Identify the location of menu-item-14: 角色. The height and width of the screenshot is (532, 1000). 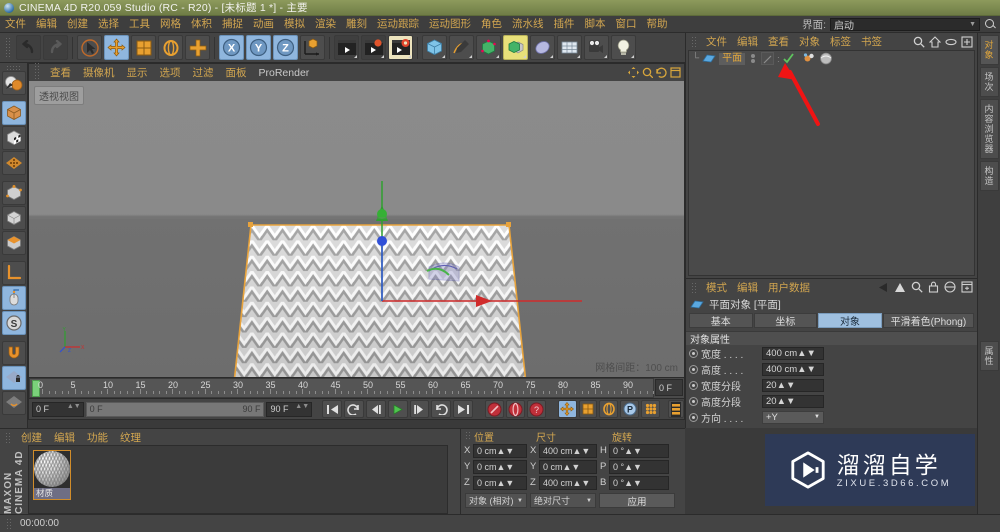
(491, 24).